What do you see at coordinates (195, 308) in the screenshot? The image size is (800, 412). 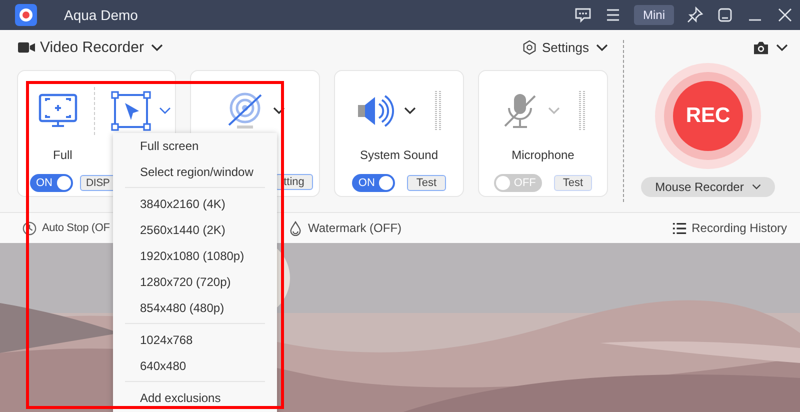 I see `menu-item: 854x480 (480p)` at bounding box center [195, 308].